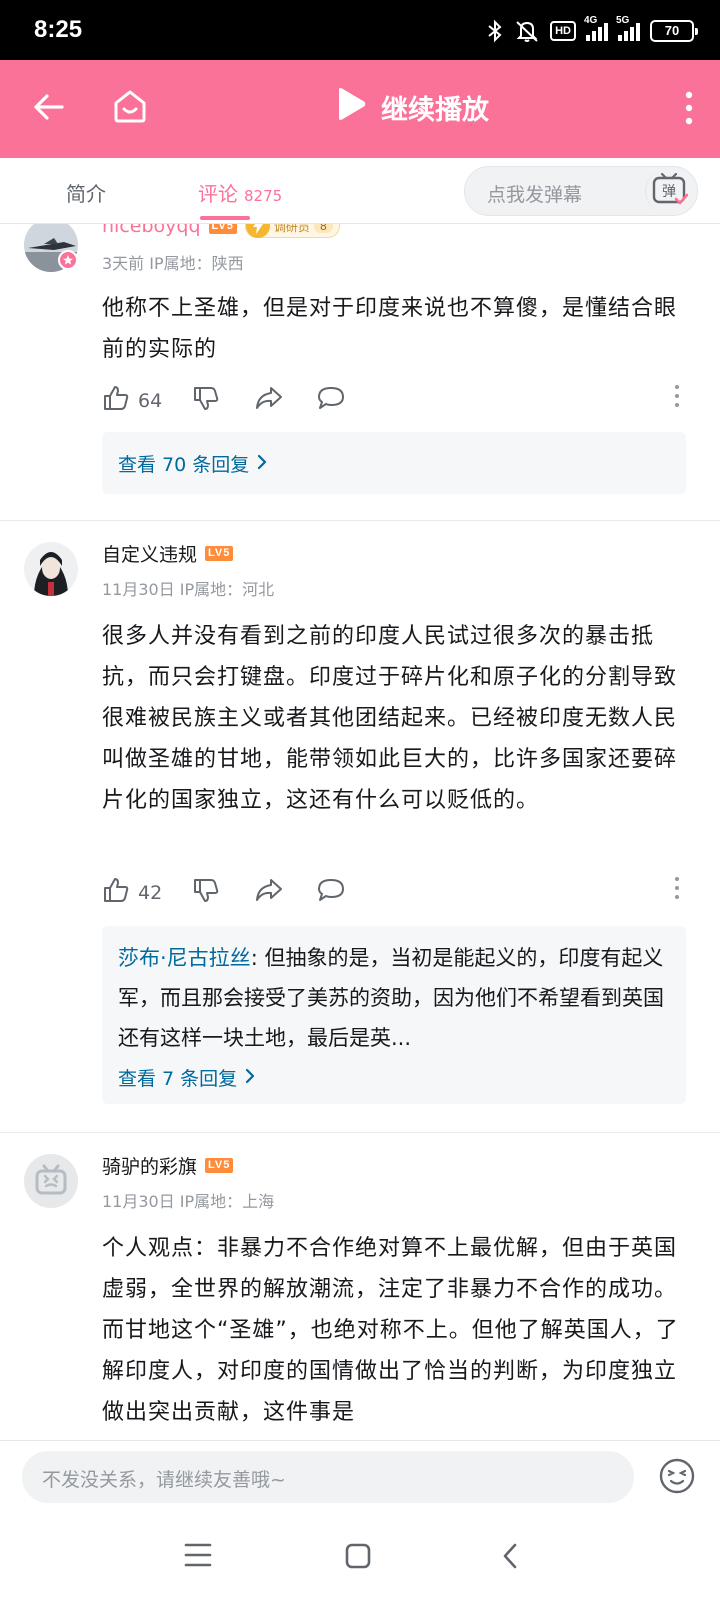 This screenshot has height=1600, width=720. Describe the element at coordinates (510, 1558) in the screenshot. I see `back-chevron-icon` at that location.